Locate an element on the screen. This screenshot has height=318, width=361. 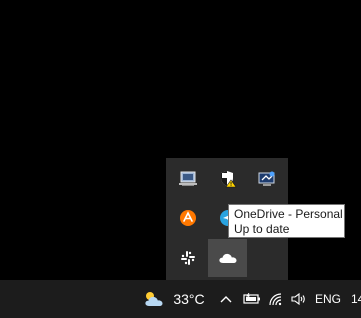
display-settings-icon is located at coordinates (266, 179).